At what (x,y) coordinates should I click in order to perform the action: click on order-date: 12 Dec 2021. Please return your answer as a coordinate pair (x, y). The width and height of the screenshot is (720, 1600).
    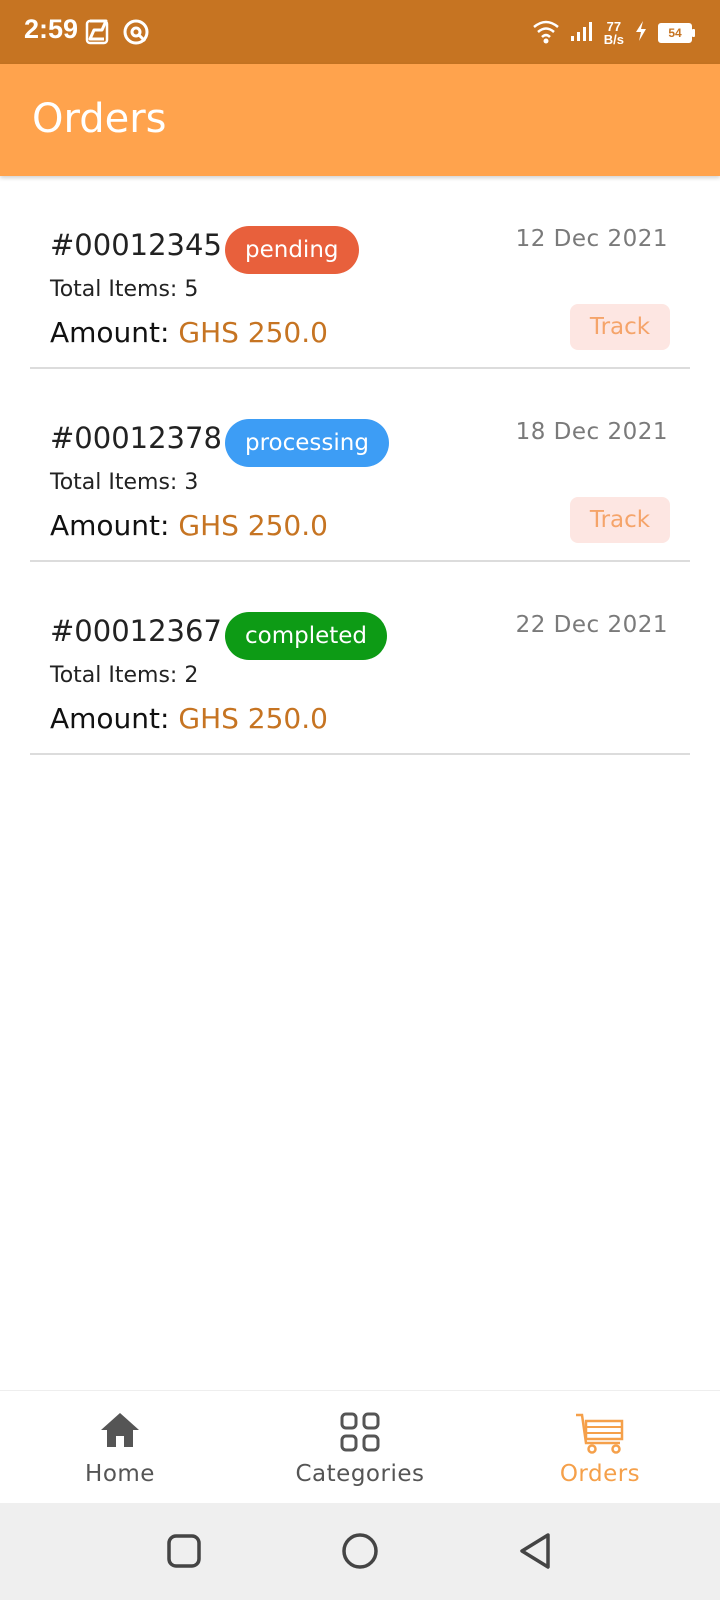
    Looking at the image, I should click on (591, 239).